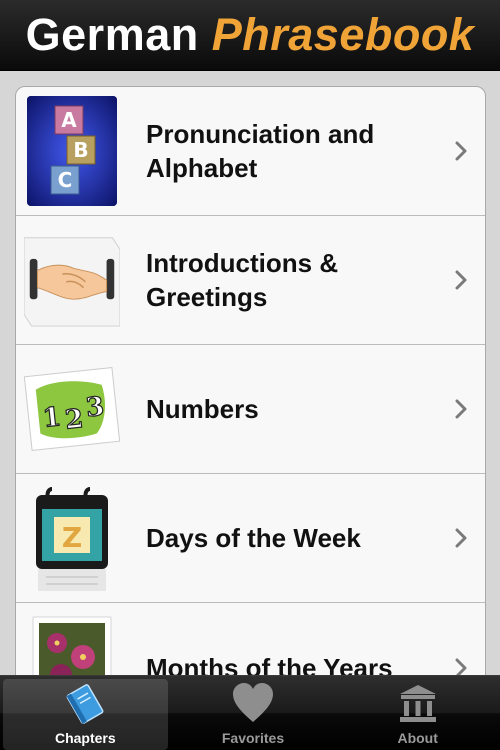 This screenshot has height=750, width=500. Describe the element at coordinates (72, 644) in the screenshot. I see `flowers-icon` at that location.